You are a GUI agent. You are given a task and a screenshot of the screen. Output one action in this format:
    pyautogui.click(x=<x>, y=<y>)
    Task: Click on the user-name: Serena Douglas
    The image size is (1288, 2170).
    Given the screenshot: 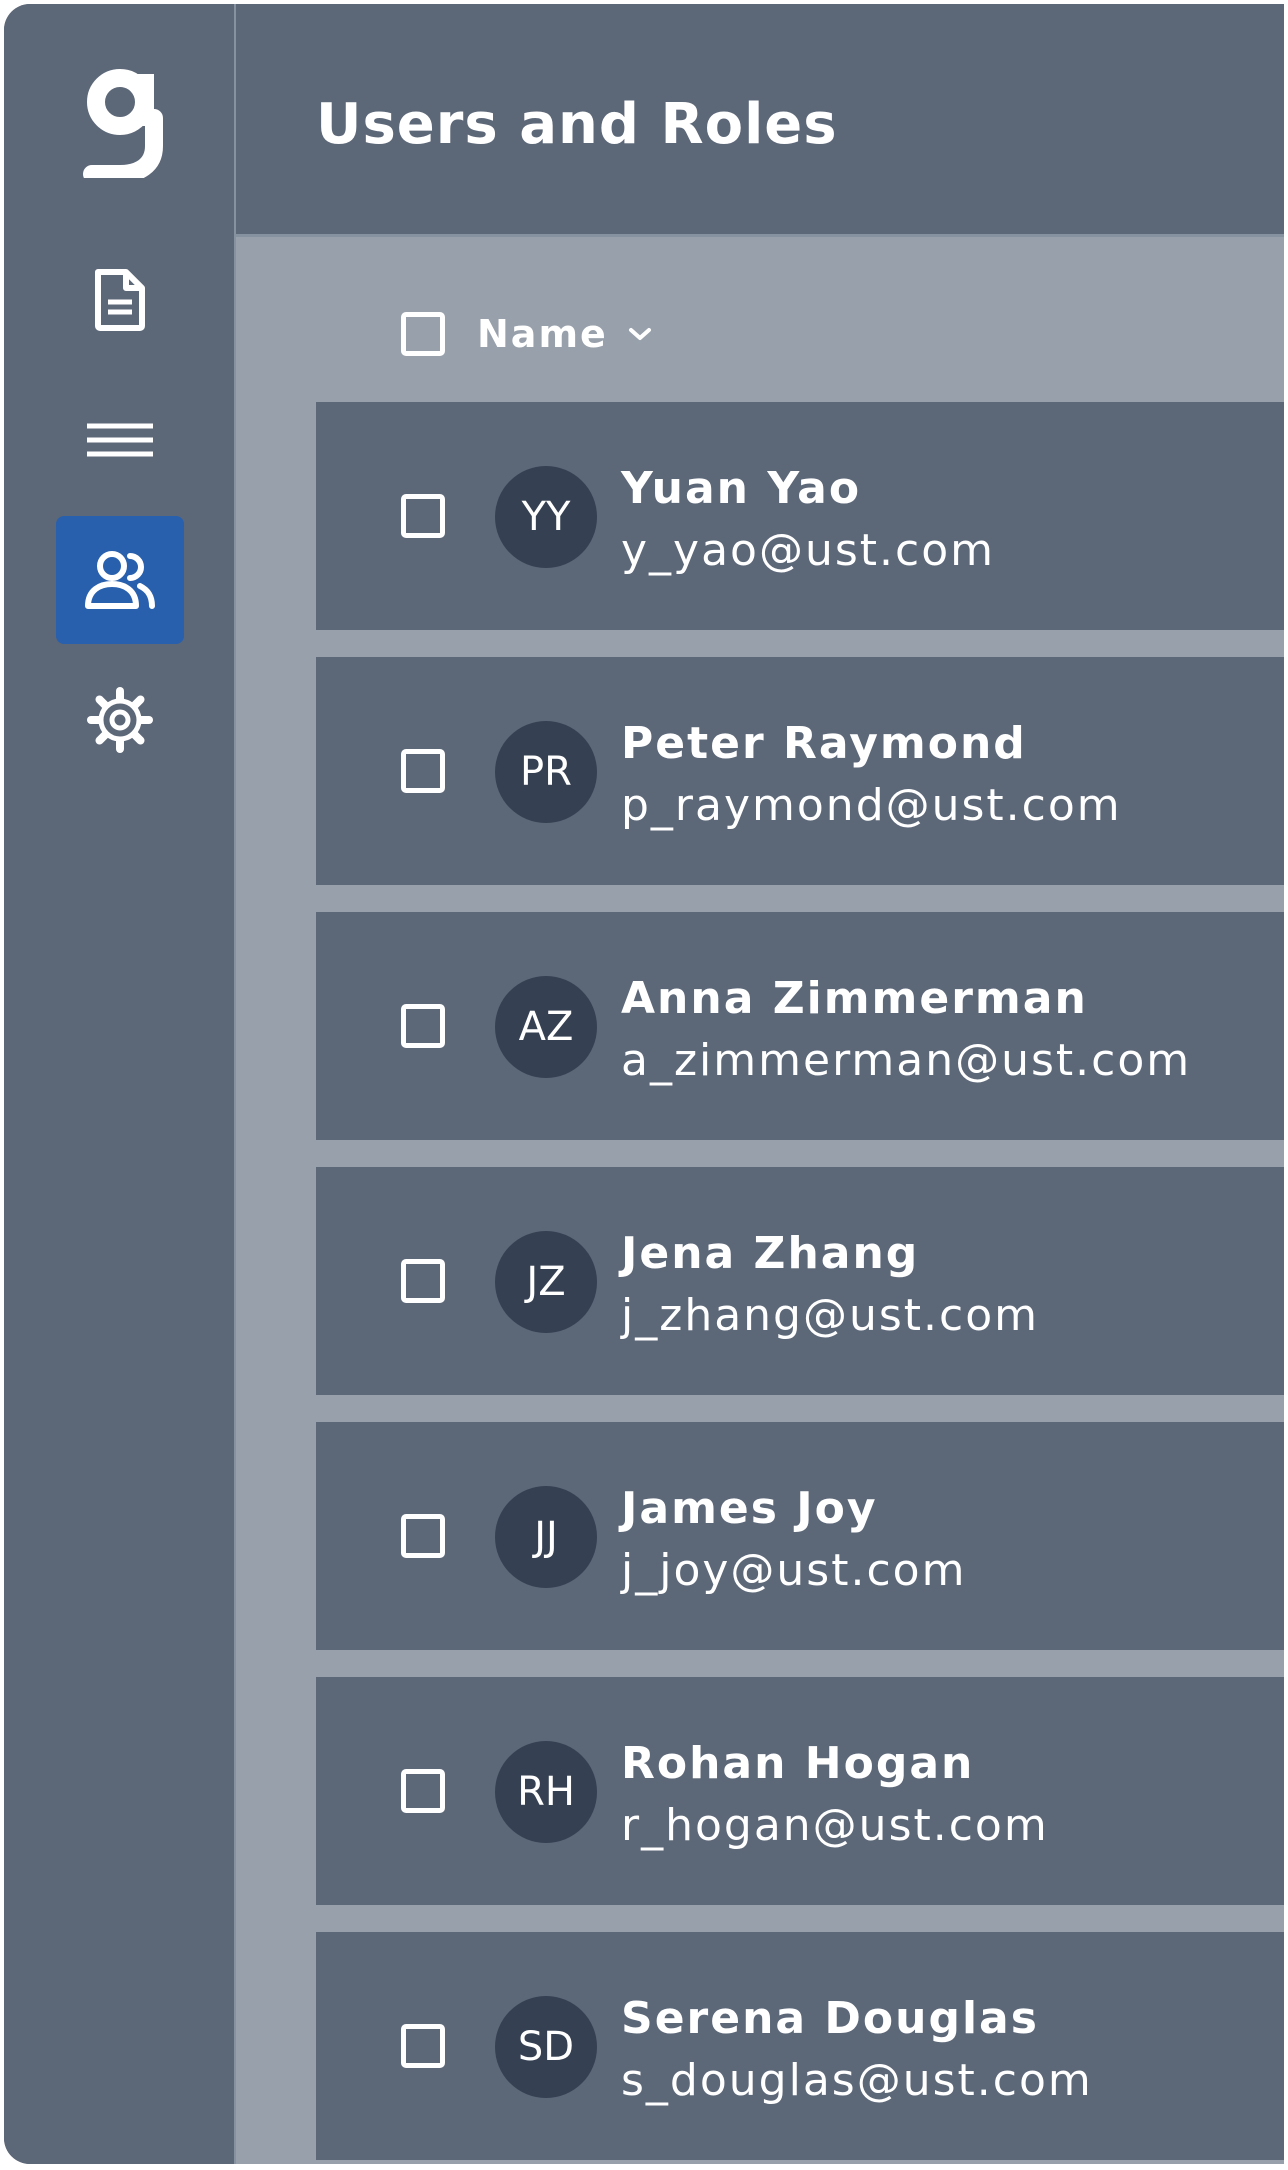 What is the action you would take?
    pyautogui.click(x=830, y=2018)
    